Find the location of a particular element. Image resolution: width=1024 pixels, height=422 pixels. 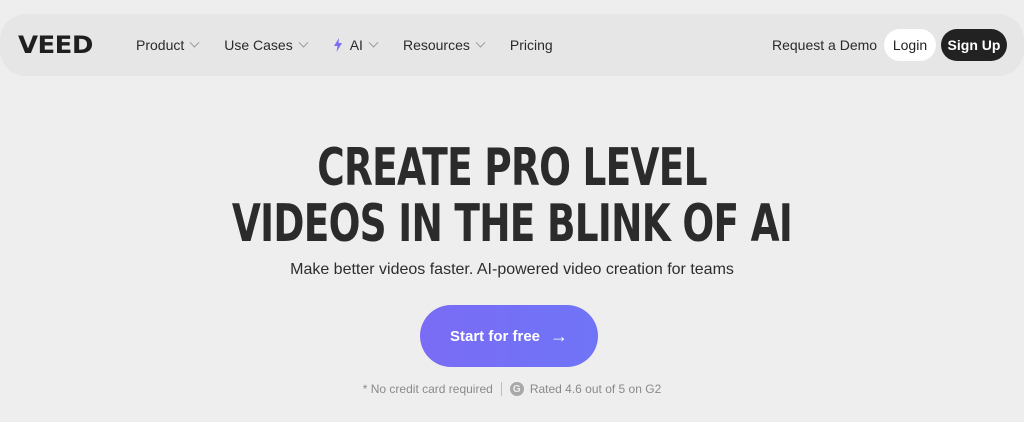

main-menu: Product Use Cases AI Resources Pricing is located at coordinates (357, 45).